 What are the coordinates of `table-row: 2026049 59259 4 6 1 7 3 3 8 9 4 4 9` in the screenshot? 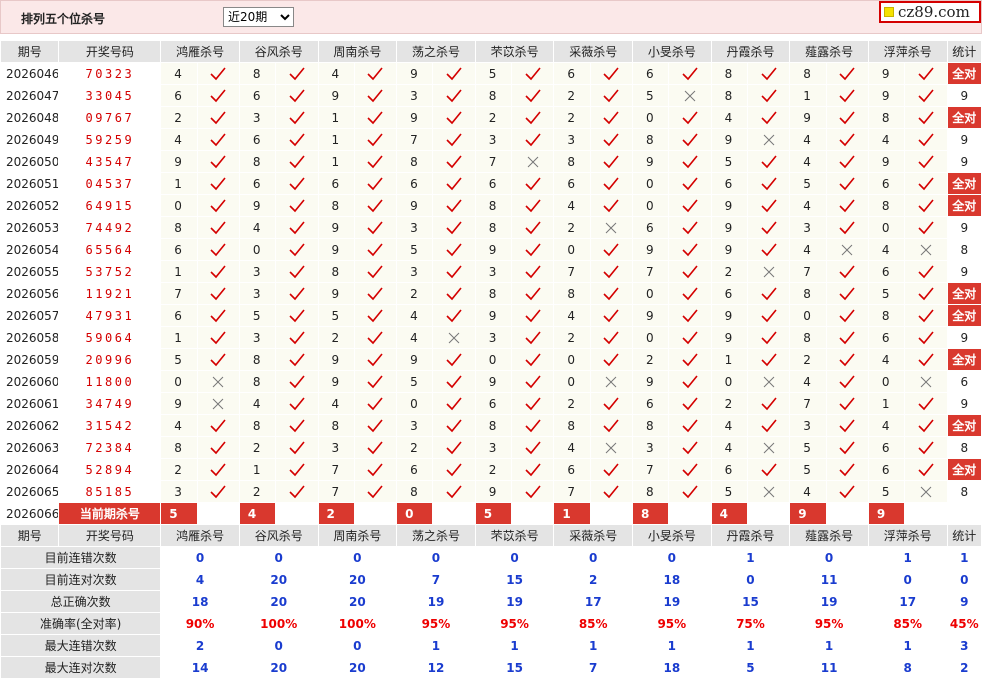 It's located at (491, 139).